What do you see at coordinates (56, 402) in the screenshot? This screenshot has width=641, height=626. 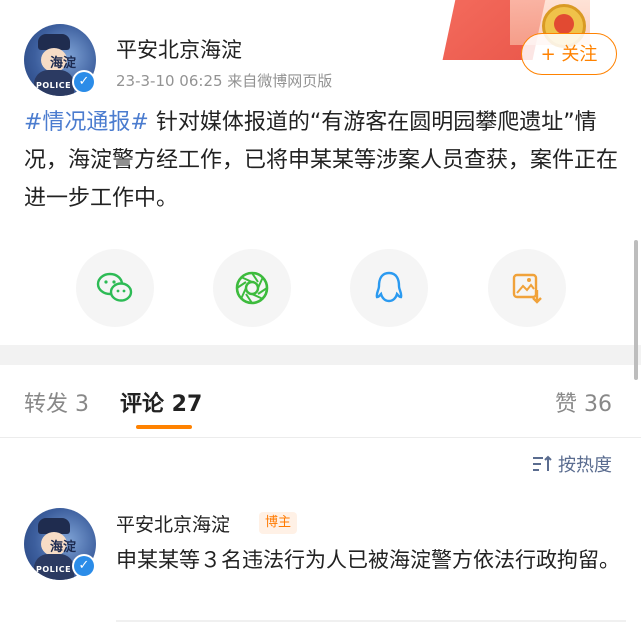 I see `tab-repost: 转发 3` at bounding box center [56, 402].